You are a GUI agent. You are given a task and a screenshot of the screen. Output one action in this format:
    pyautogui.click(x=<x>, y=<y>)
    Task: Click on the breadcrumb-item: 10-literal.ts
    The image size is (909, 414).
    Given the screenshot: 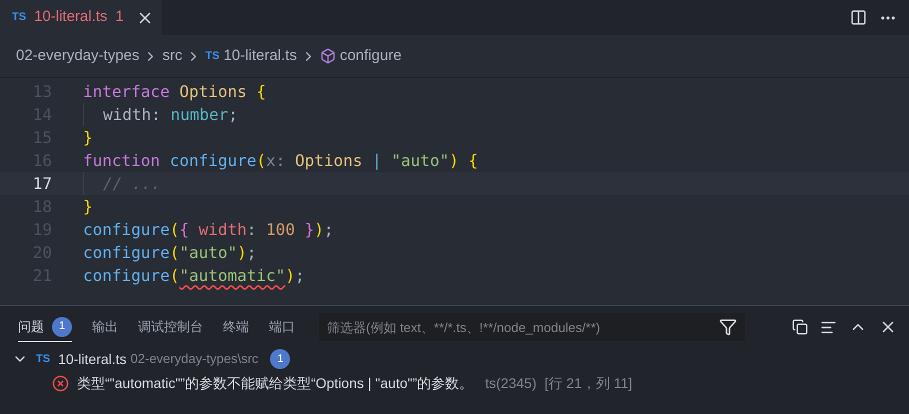 What is the action you would take?
    pyautogui.click(x=260, y=56)
    